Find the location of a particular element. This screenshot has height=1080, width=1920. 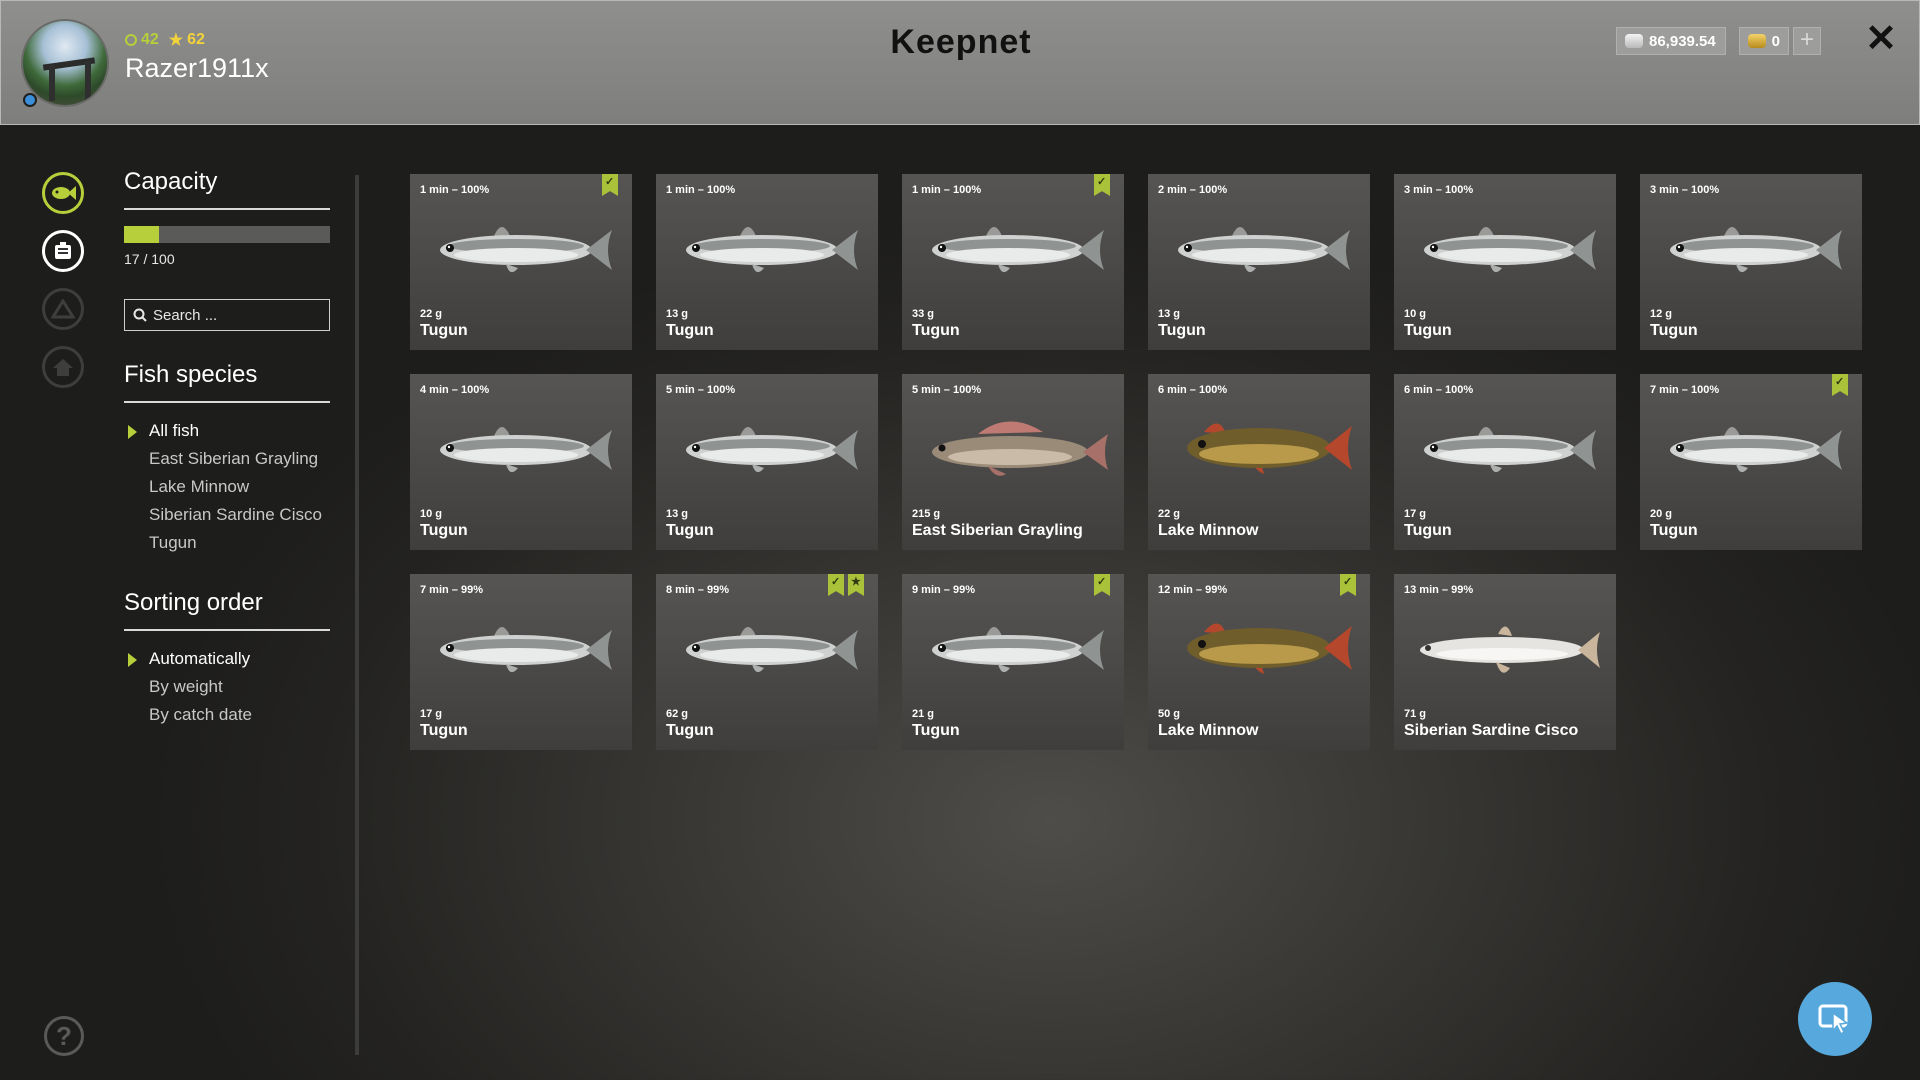

sorting-title: Sorting order is located at coordinates (227, 610).